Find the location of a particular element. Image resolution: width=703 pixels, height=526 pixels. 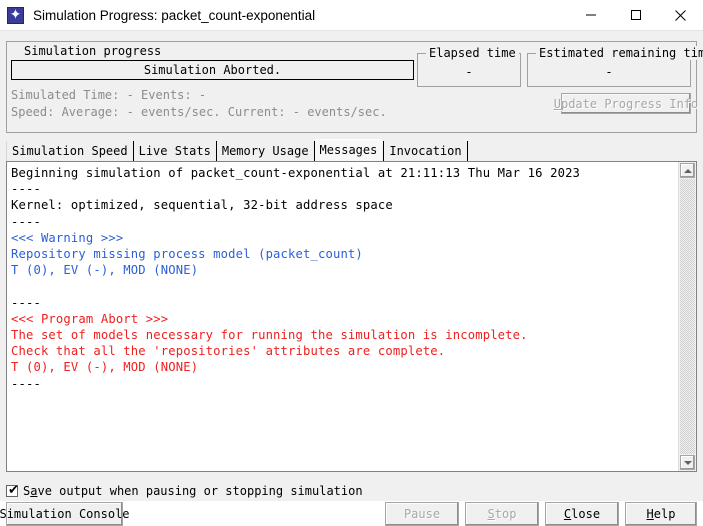

tab-label: Live Stats is located at coordinates (174, 151).